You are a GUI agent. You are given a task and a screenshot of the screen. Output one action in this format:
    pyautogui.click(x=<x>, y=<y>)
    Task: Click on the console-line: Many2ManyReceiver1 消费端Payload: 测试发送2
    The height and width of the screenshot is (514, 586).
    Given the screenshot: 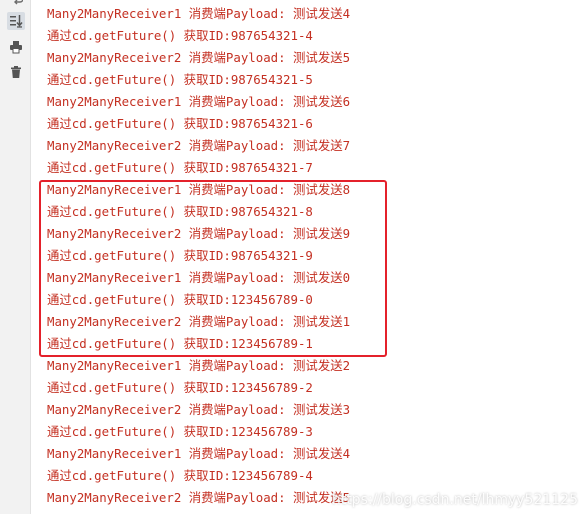 What is the action you would take?
    pyautogui.click(x=199, y=365)
    